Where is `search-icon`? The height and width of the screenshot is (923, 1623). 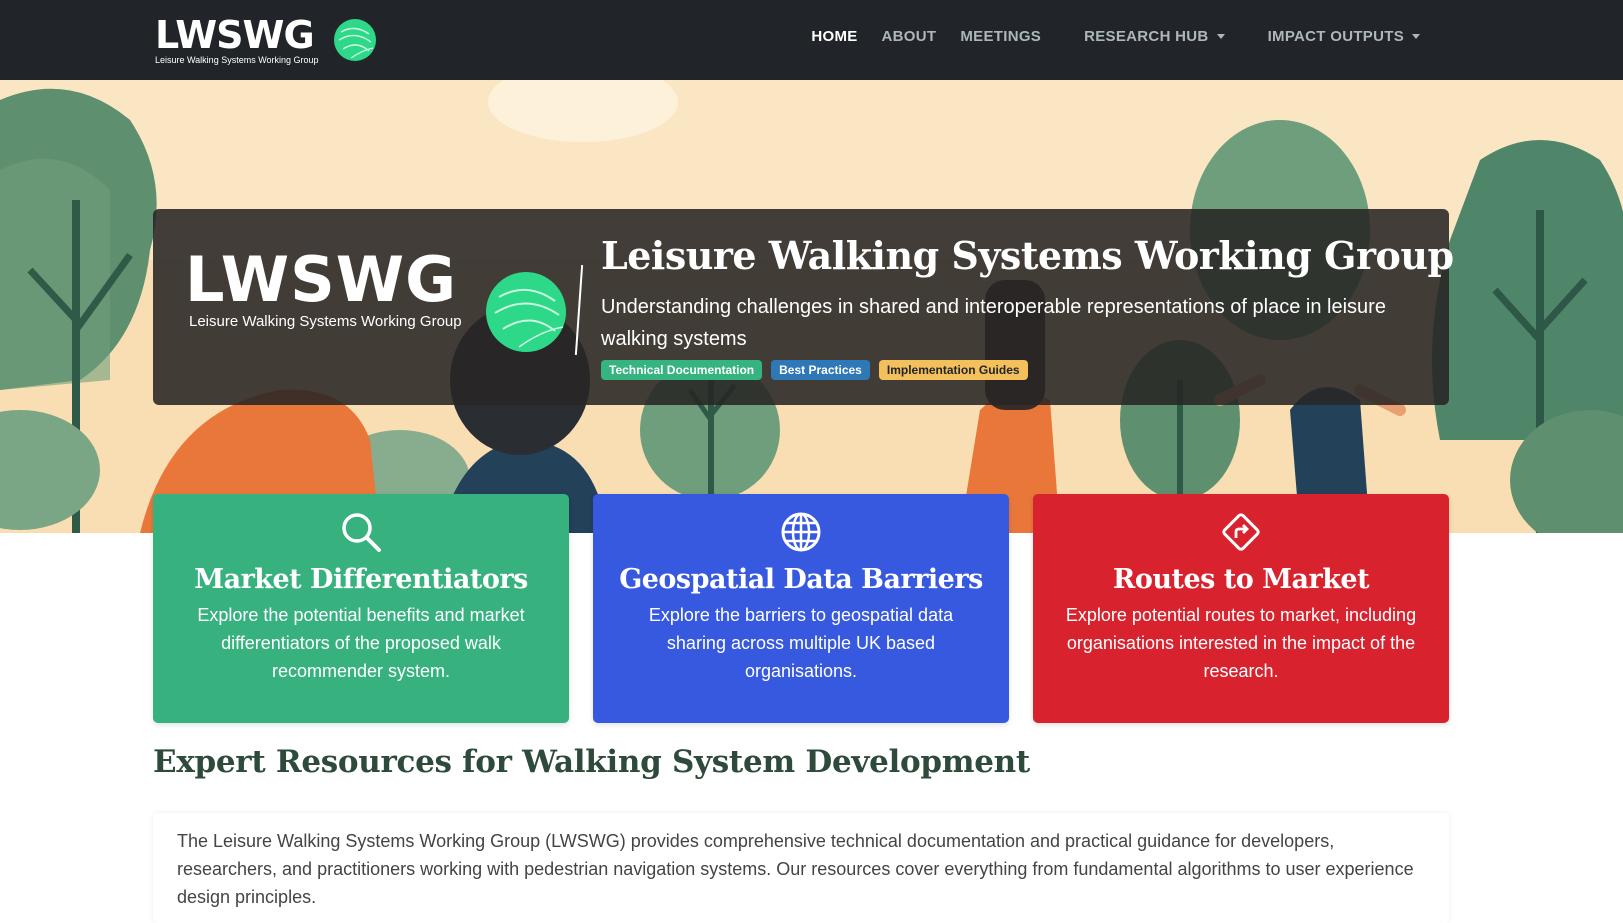 search-icon is located at coordinates (361, 532).